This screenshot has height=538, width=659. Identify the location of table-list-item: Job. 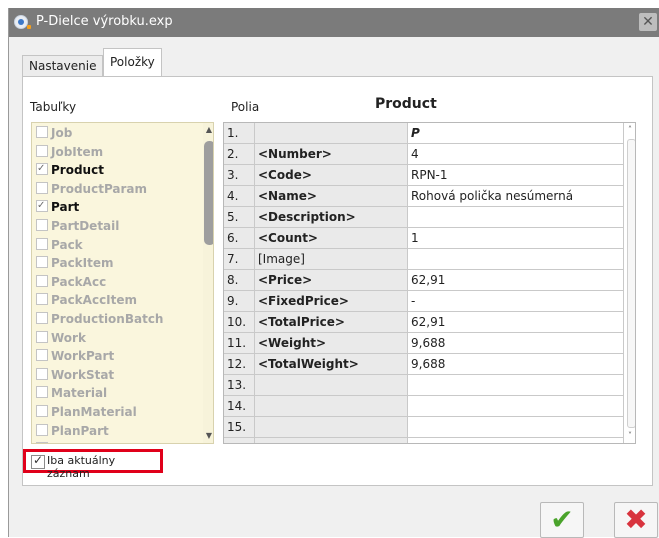
(54, 133).